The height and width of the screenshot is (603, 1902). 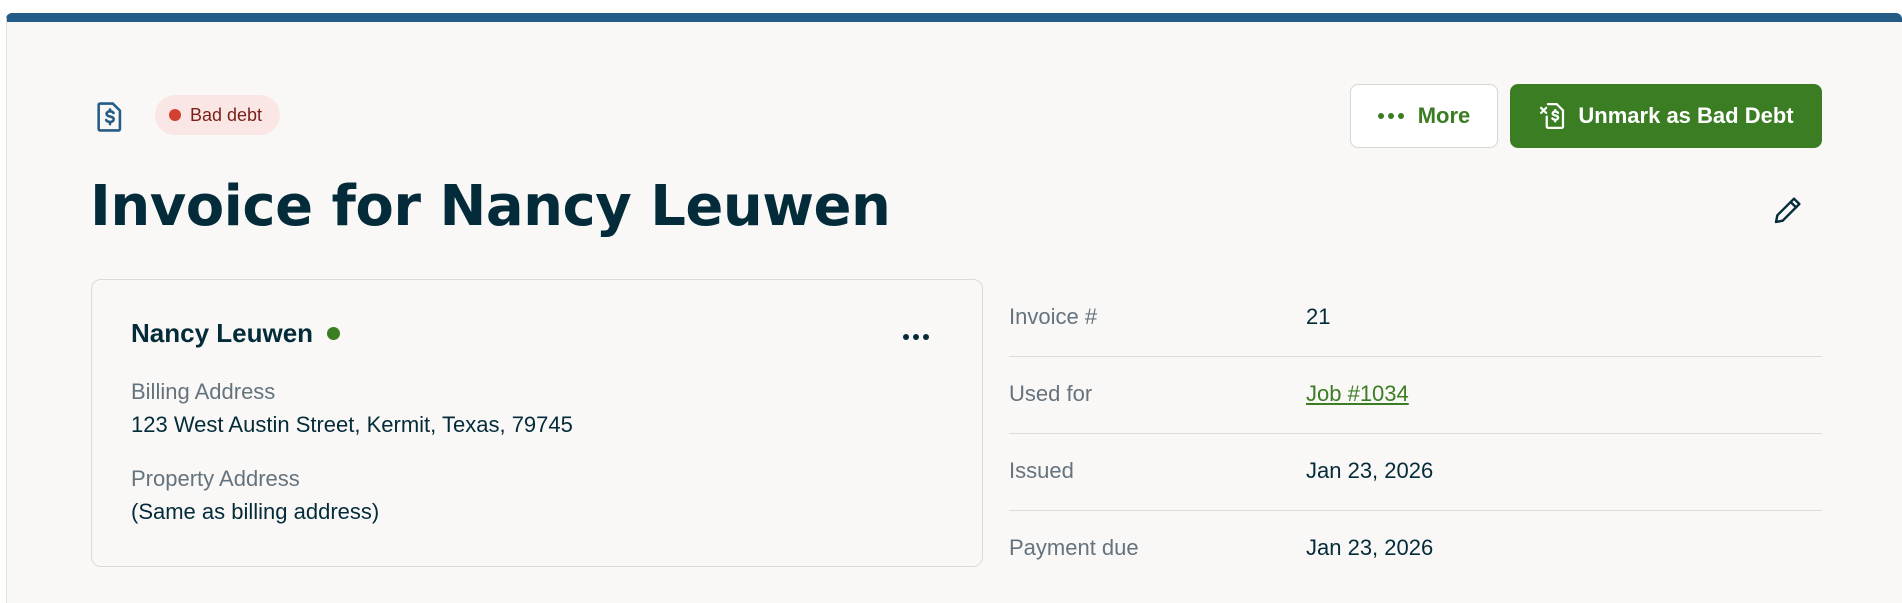 I want to click on detail-row-issued: Issued Jan 23, 2026, so click(x=1415, y=472).